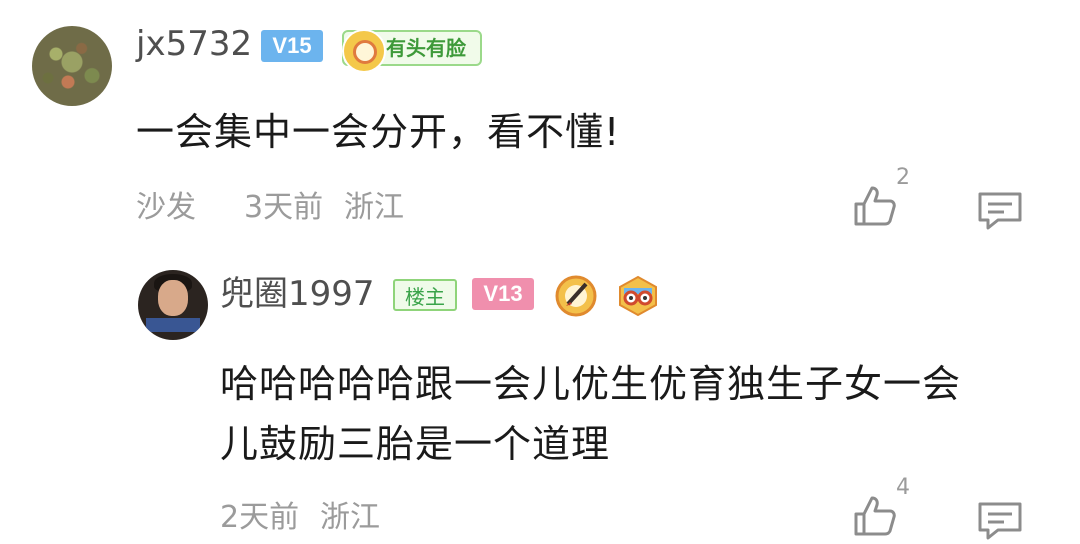 The height and width of the screenshot is (544, 1080). I want to click on comment-time: 3天前, so click(284, 207).